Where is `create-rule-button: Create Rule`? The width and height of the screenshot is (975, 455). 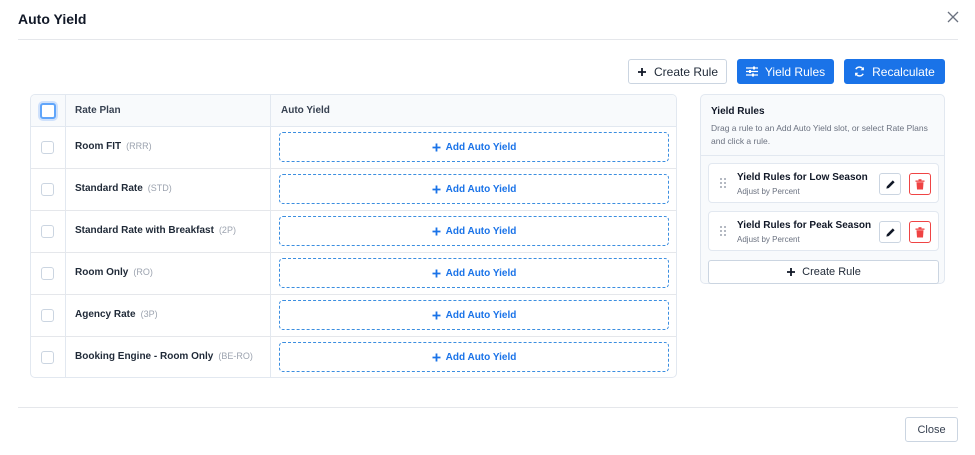 create-rule-button: Create Rule is located at coordinates (677, 71).